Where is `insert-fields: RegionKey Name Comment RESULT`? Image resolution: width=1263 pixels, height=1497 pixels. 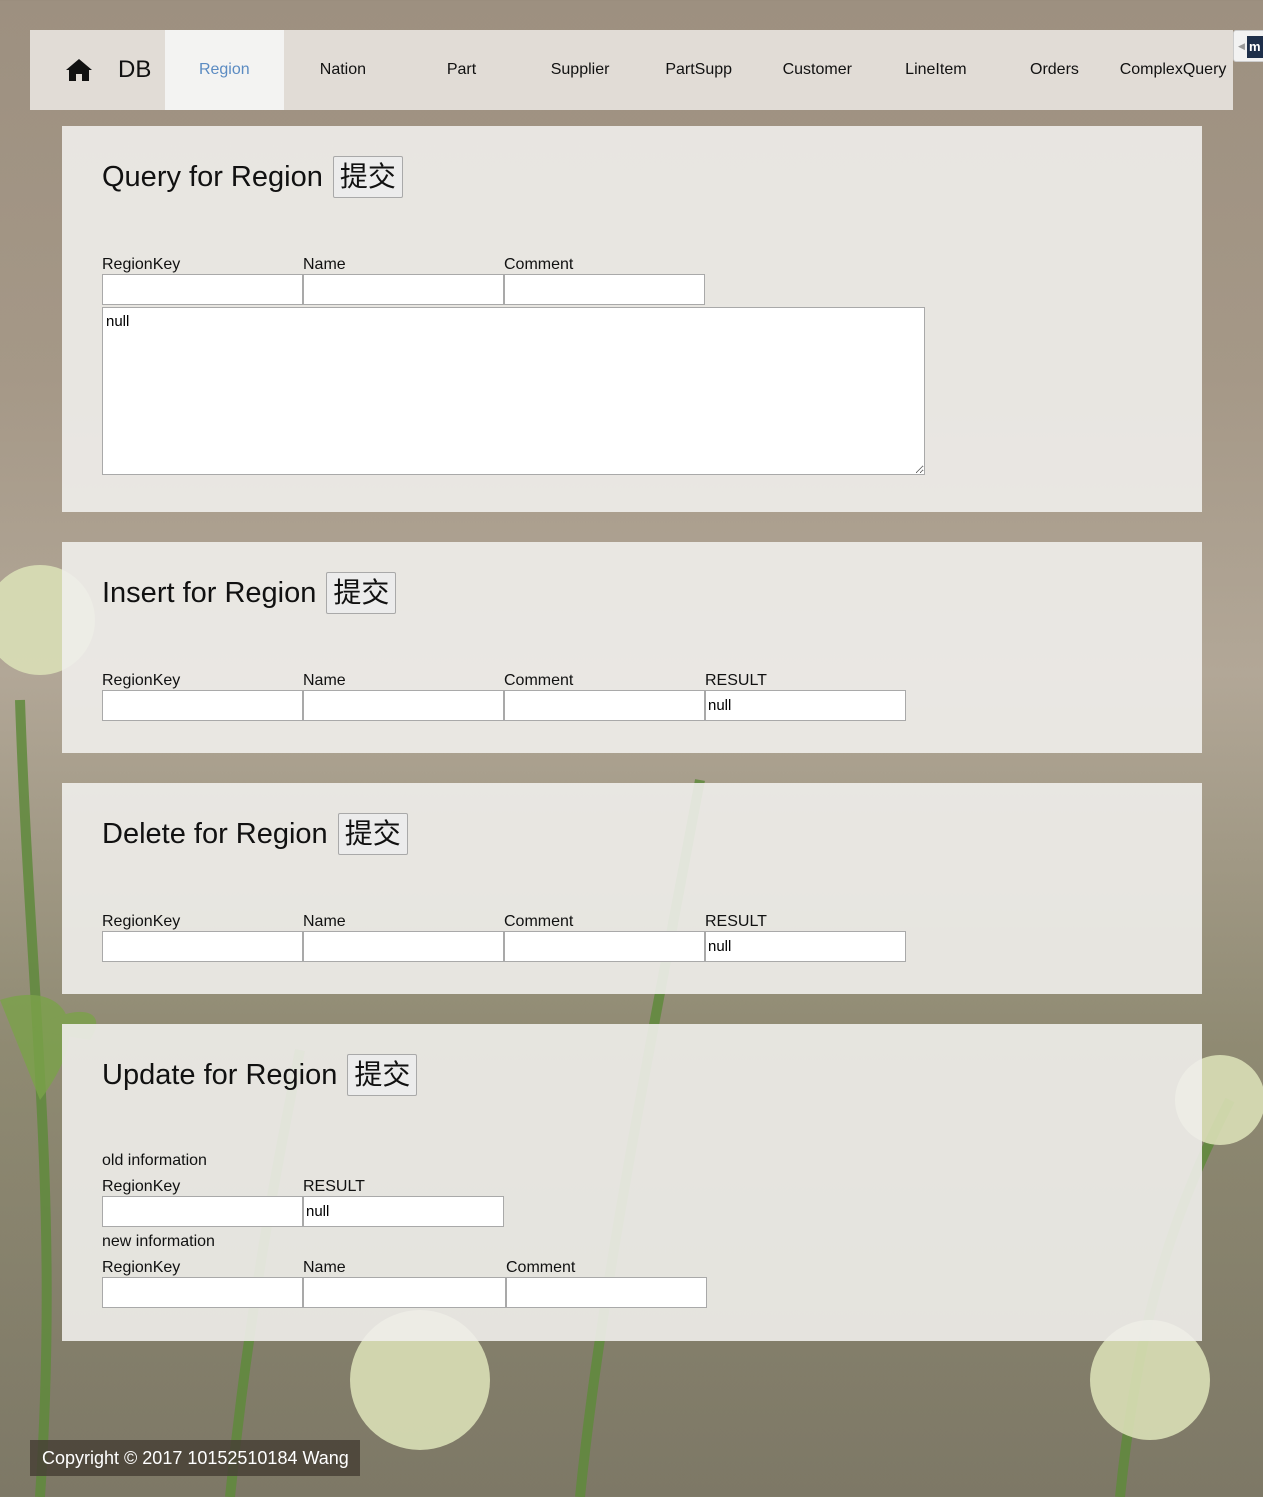 insert-fields: RegionKey Name Comment RESULT is located at coordinates (504, 696).